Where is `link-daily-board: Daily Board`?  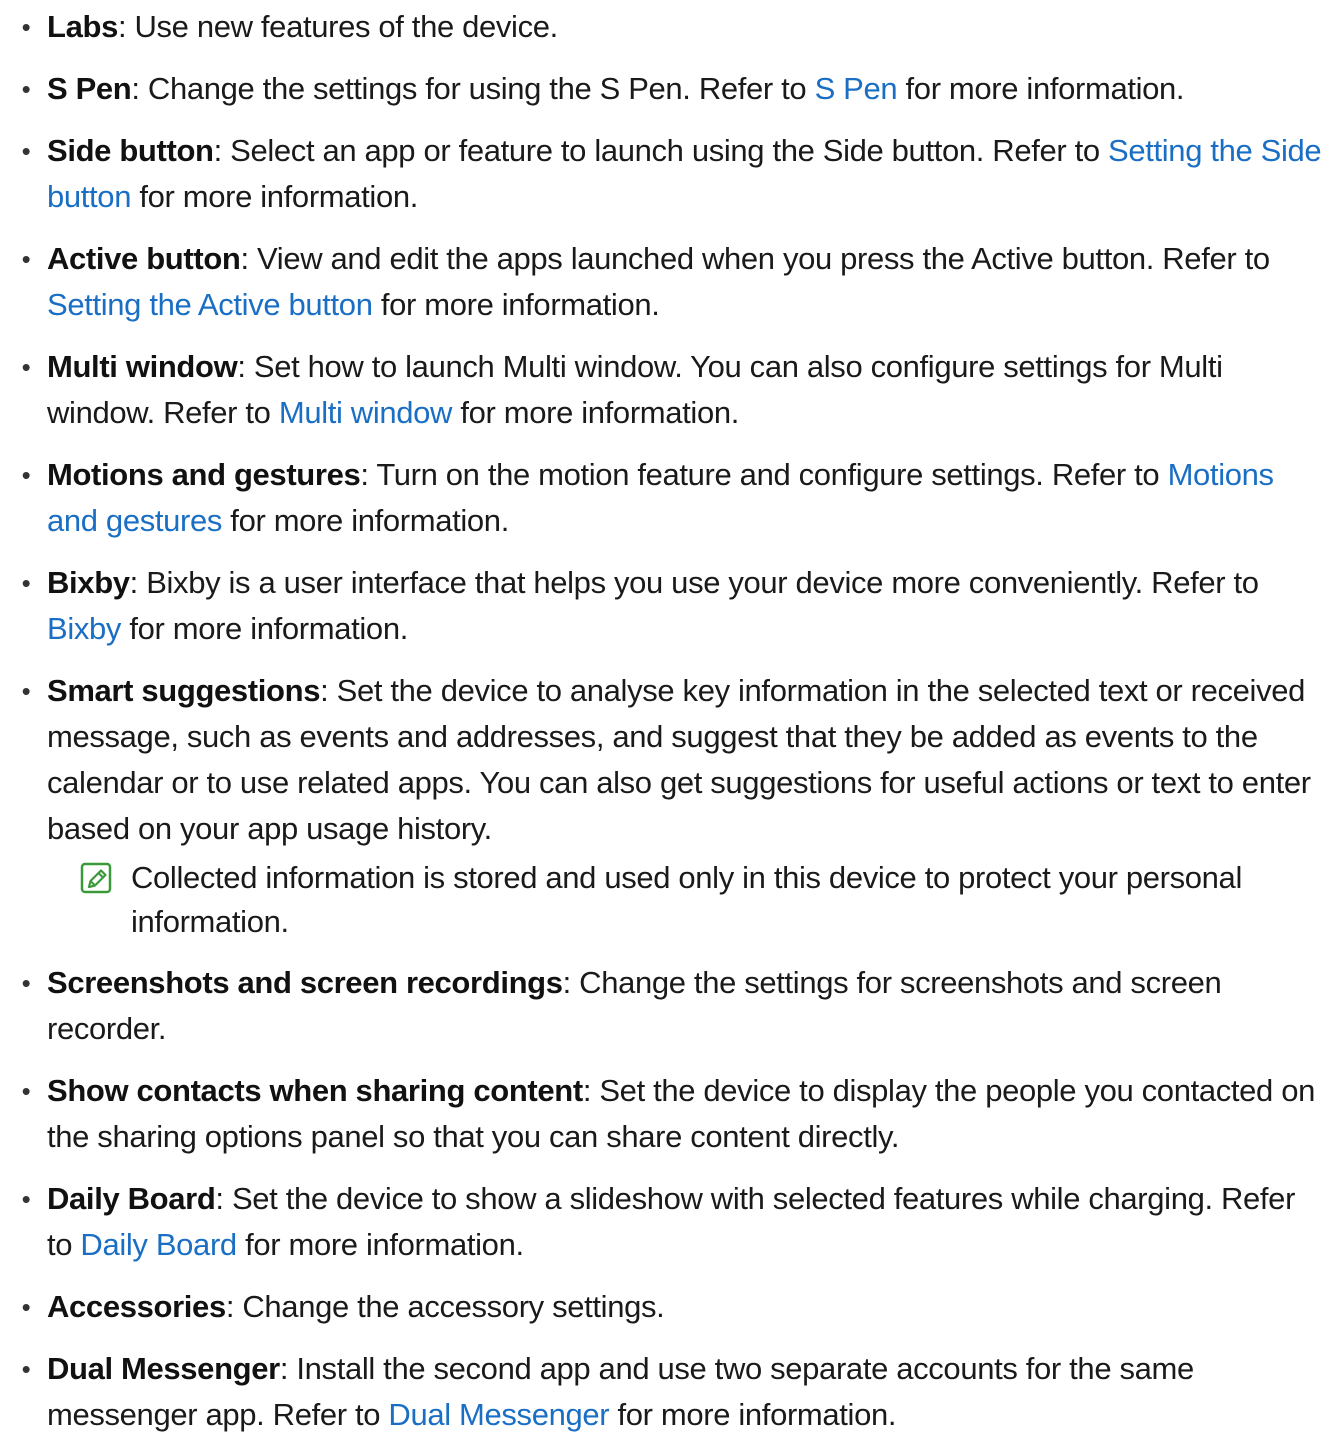
link-daily-board: Daily Board is located at coordinates (158, 1244).